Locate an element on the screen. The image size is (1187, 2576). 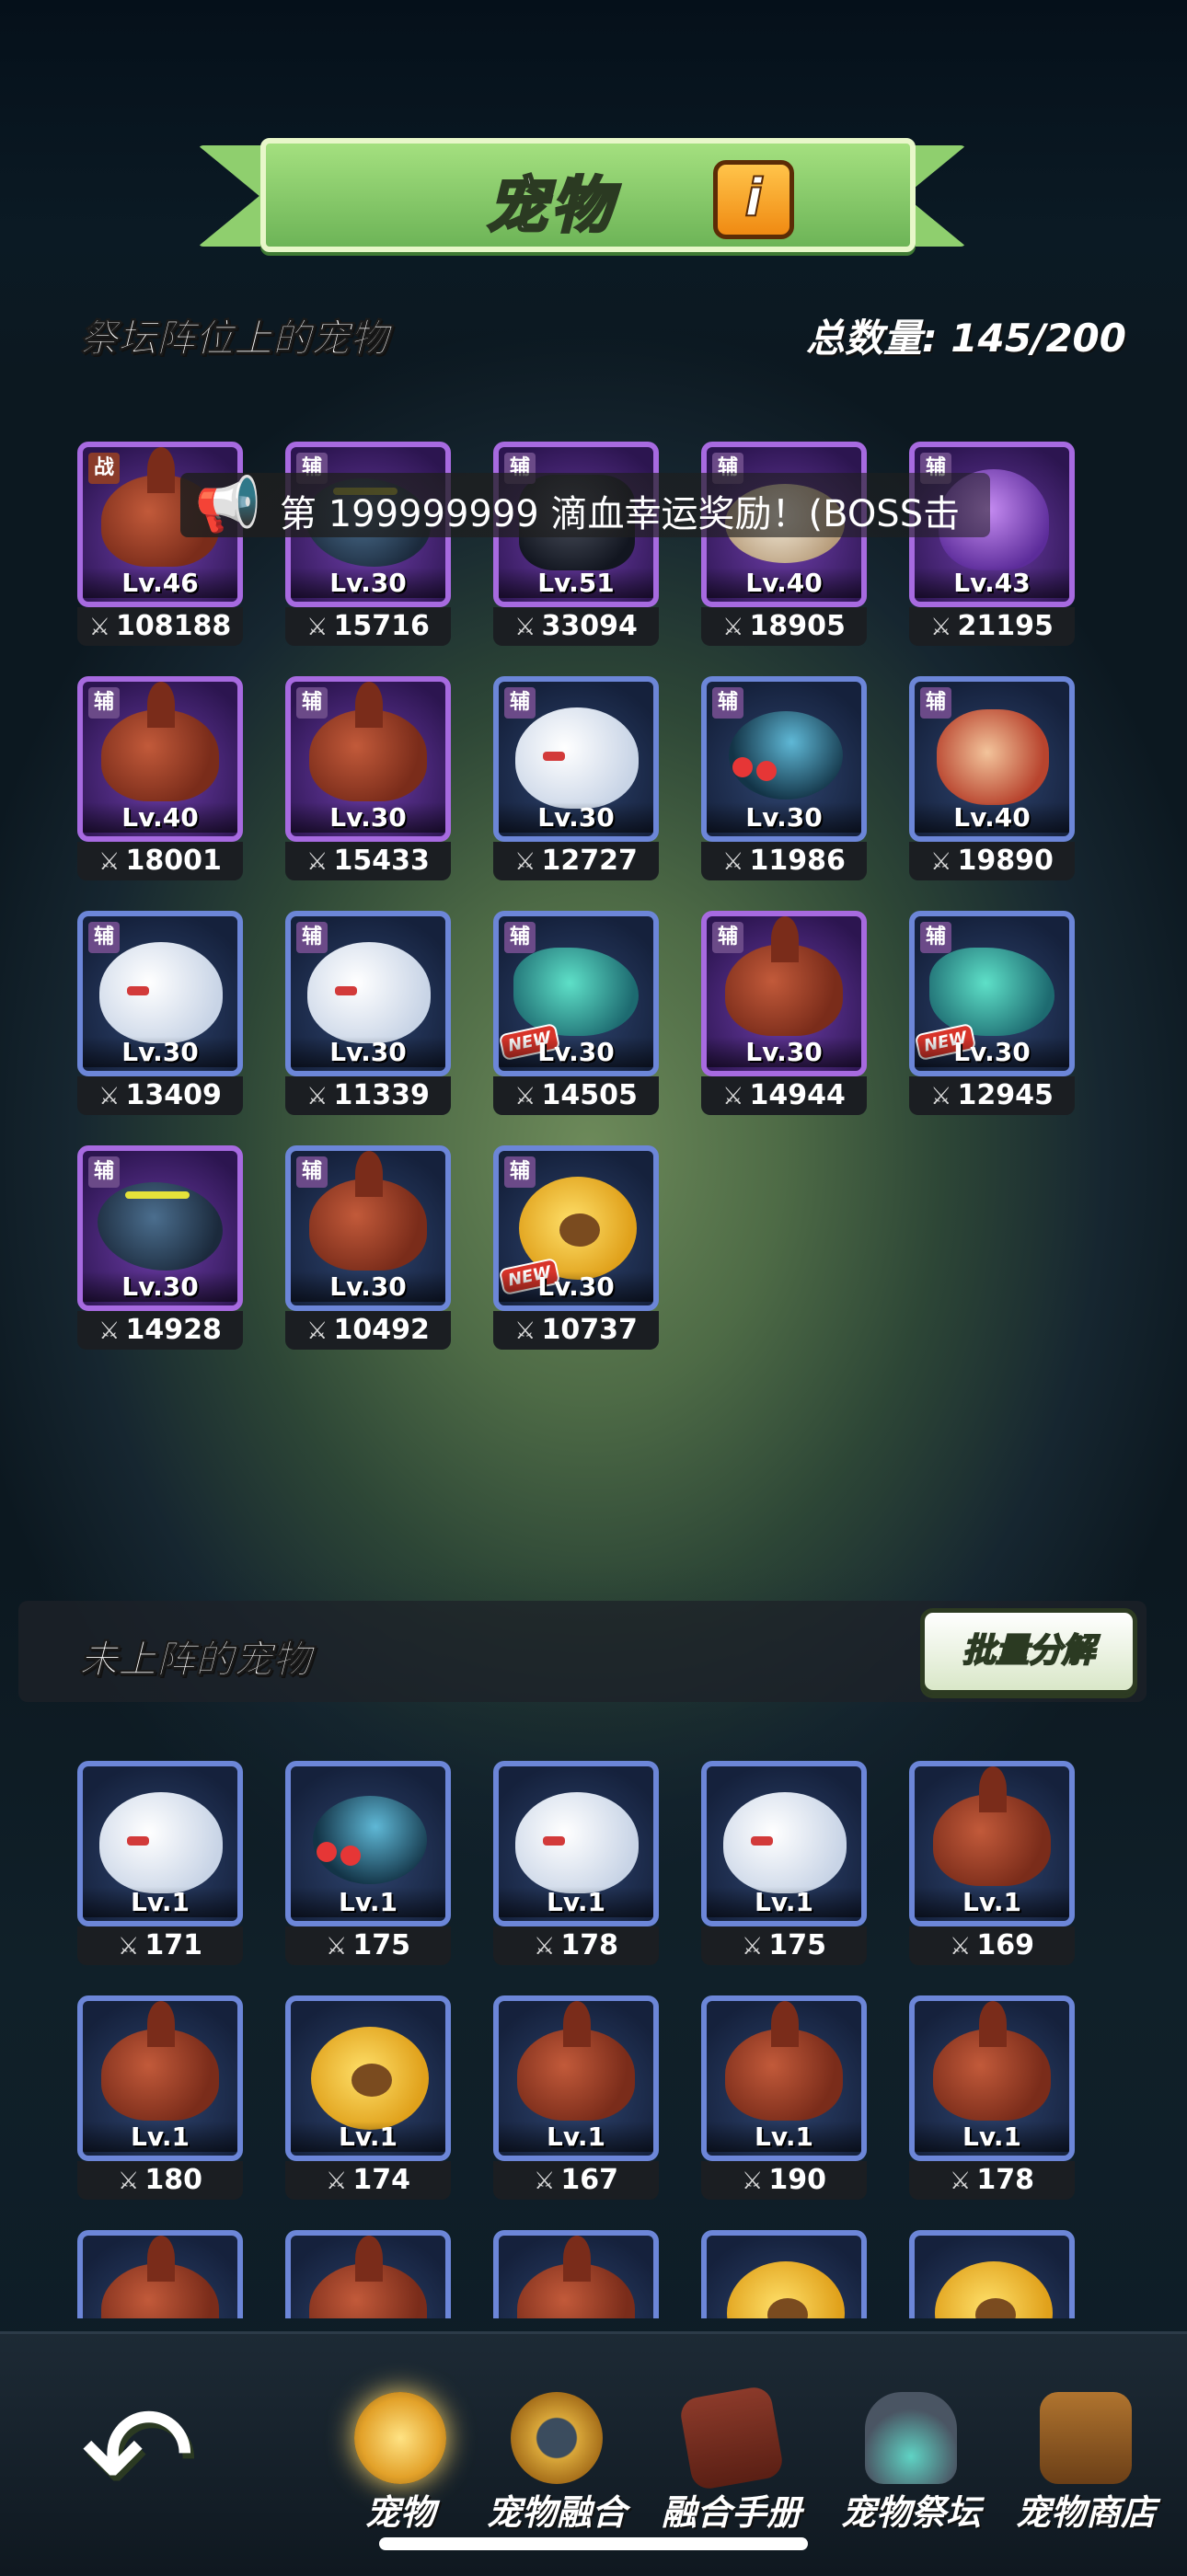
pet-card: 辅 Lv.30 ⚔ 11986 is located at coordinates (784, 780).